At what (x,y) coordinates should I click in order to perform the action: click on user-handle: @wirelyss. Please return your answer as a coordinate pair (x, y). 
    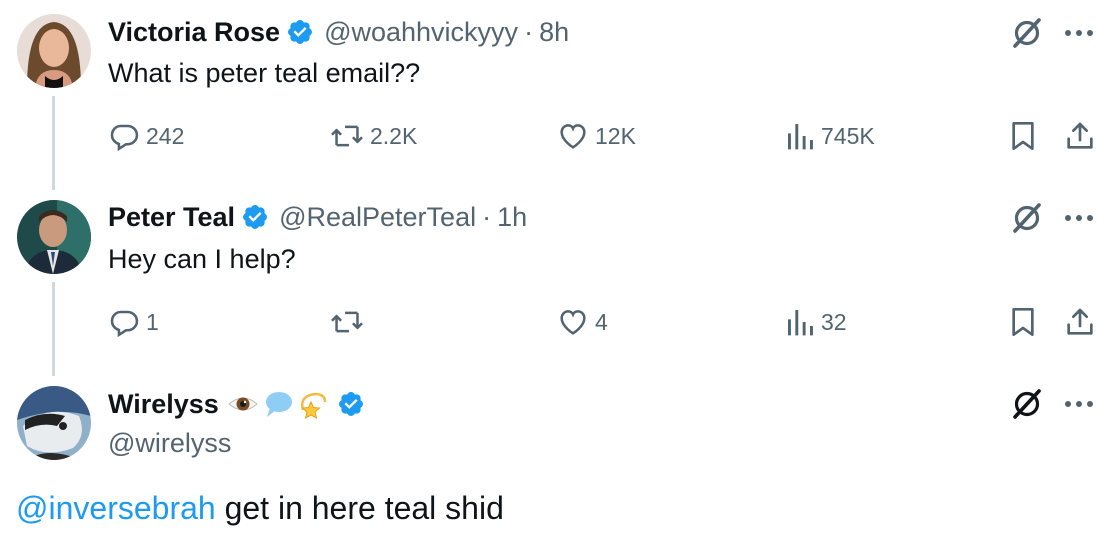
    Looking at the image, I should click on (169, 443).